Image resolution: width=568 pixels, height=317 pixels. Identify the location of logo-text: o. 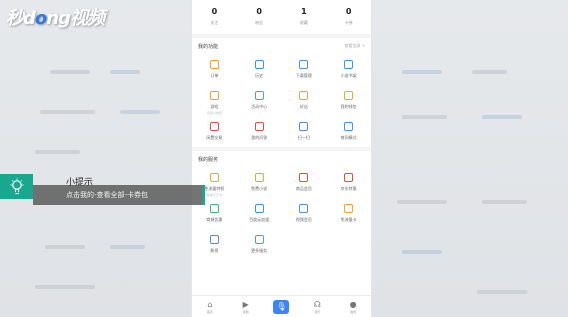
(40, 18).